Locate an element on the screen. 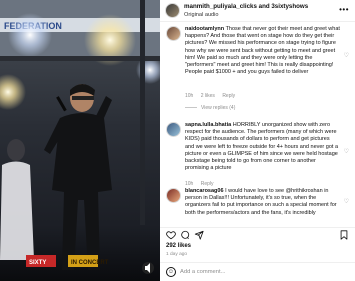 The image size is (355, 281). view-replies-button: View replies (4) is located at coordinates (210, 108).